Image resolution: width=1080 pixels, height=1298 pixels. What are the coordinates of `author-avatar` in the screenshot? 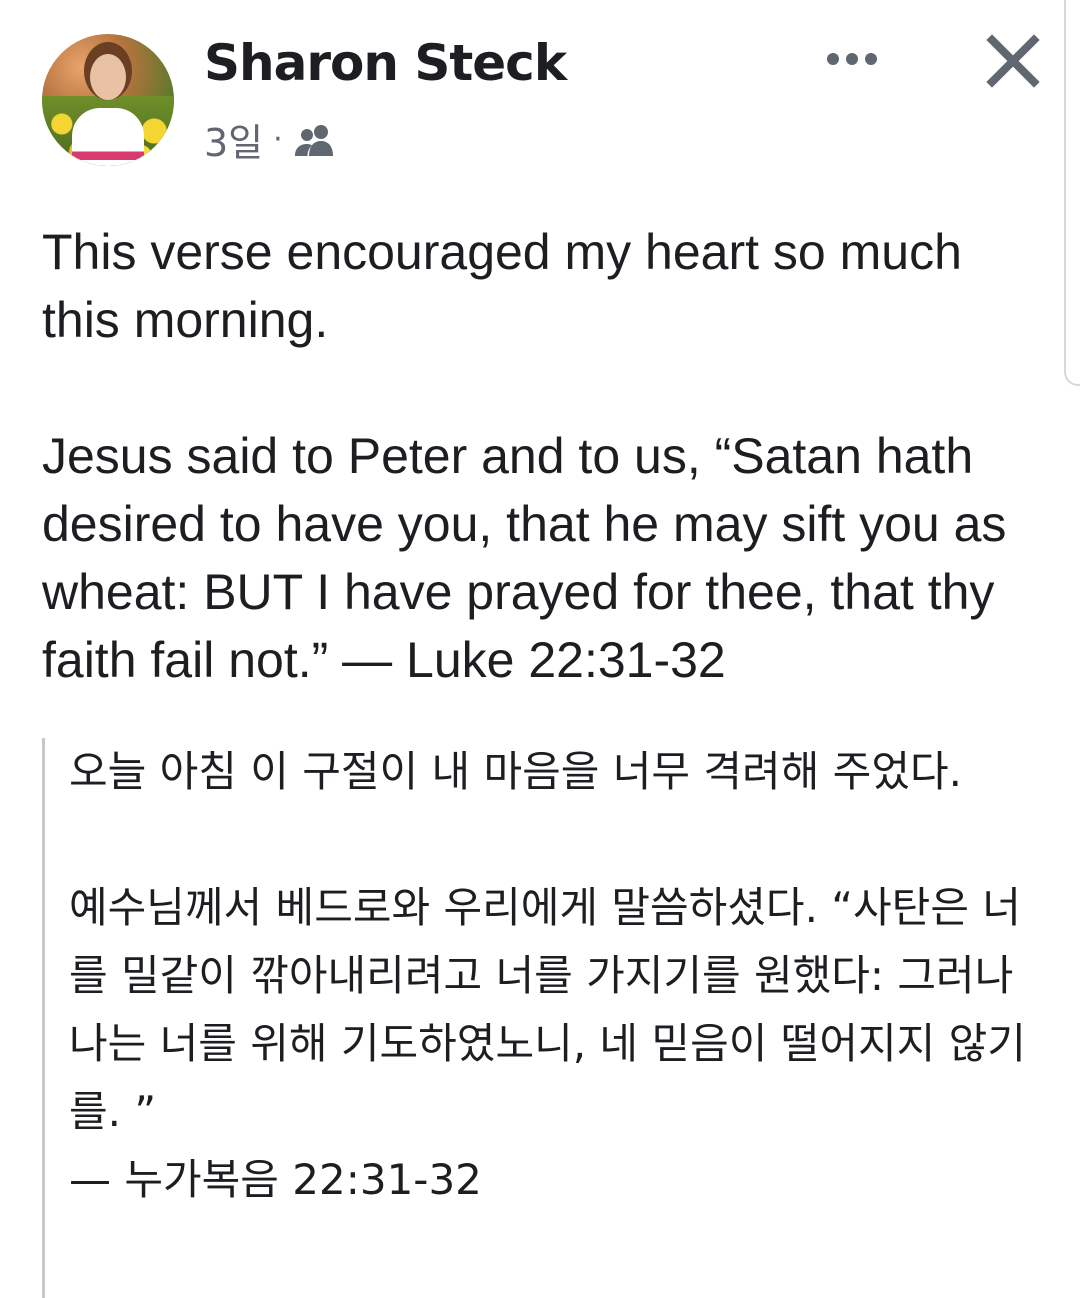 It's located at (108, 100).